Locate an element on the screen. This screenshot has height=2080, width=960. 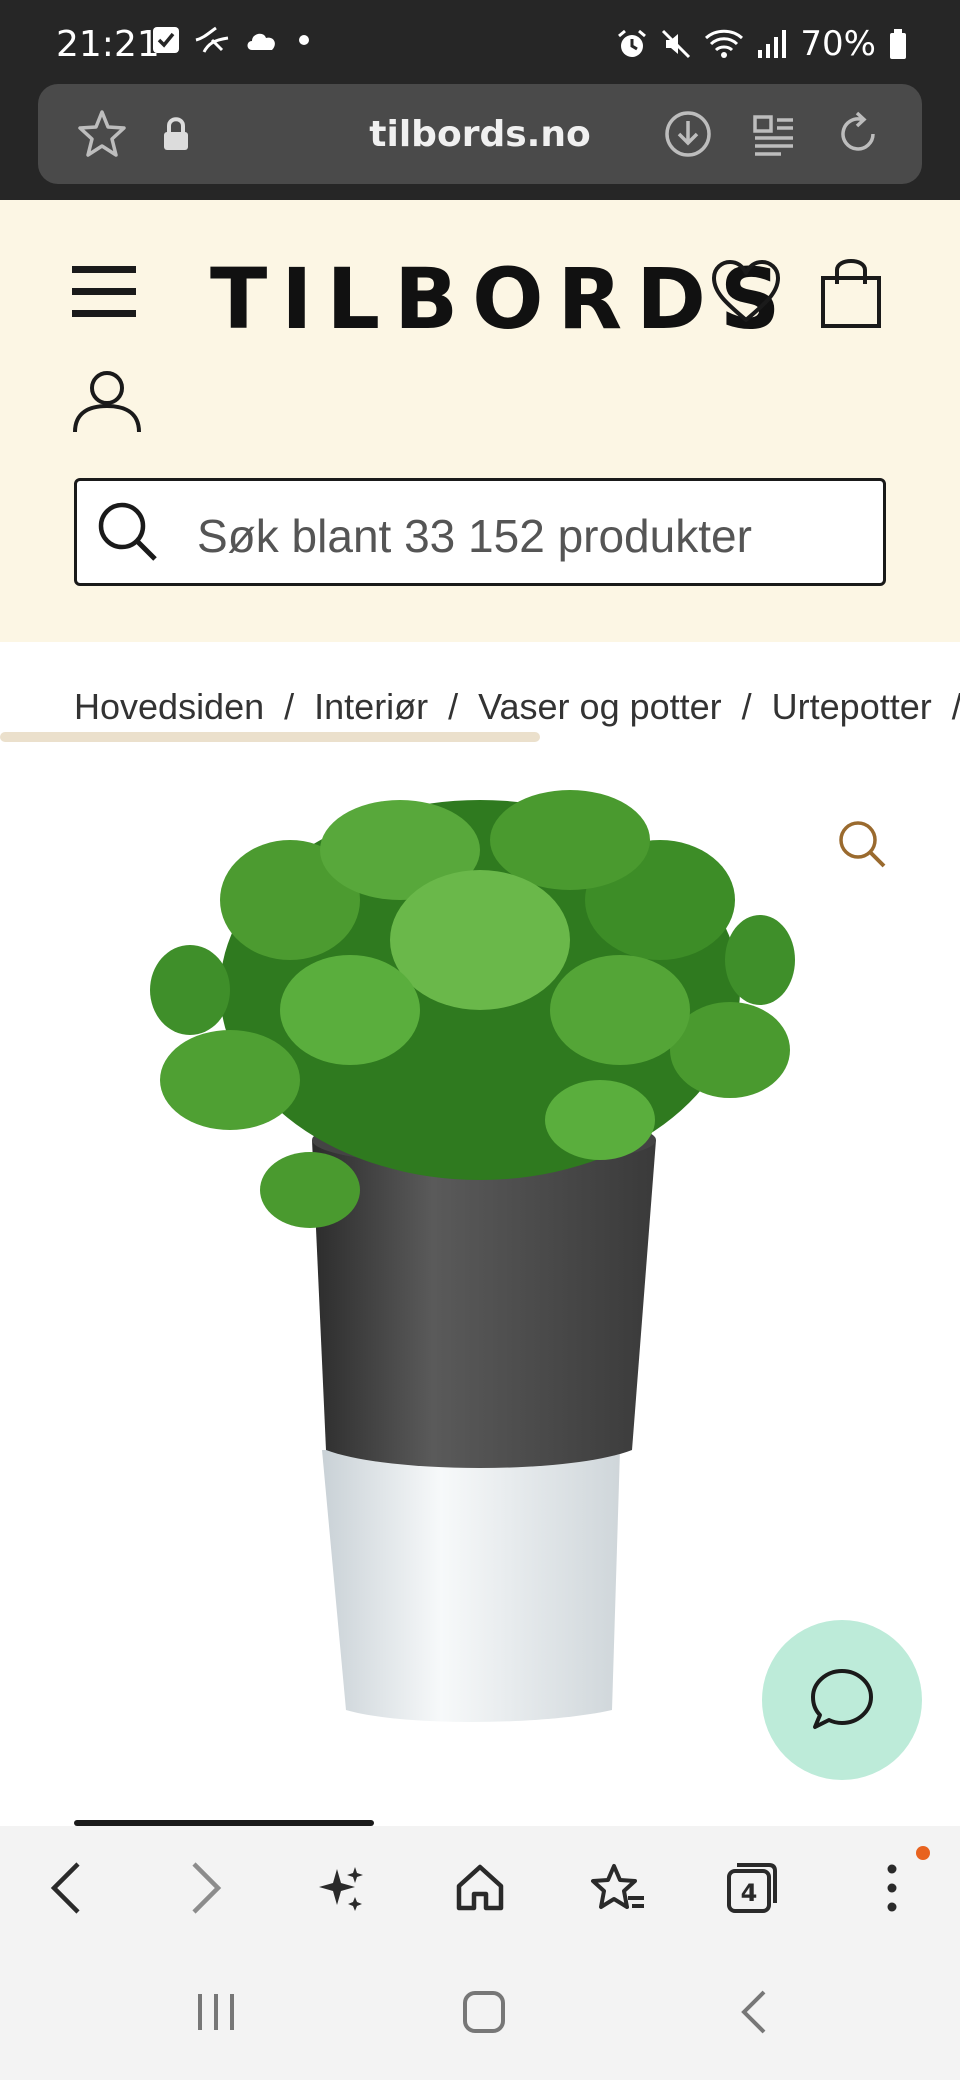
battery-percent: 70% is located at coordinates (838, 44).